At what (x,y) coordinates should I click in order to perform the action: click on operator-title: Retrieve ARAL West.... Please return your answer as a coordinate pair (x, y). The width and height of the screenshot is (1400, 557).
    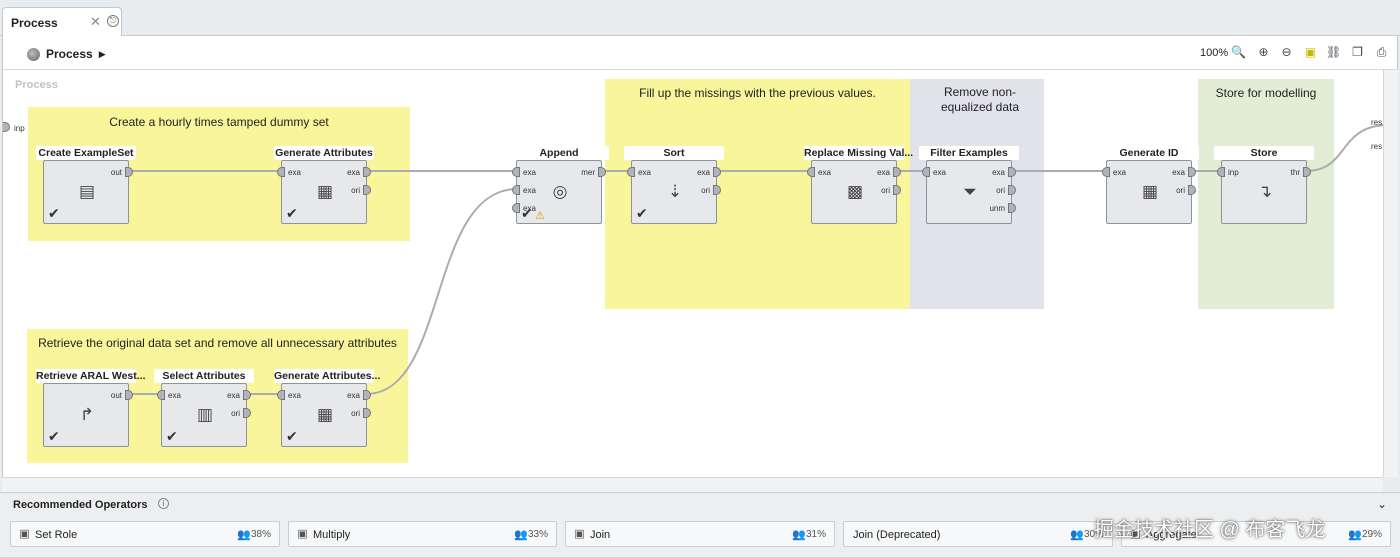
    Looking at the image, I should click on (91, 376).